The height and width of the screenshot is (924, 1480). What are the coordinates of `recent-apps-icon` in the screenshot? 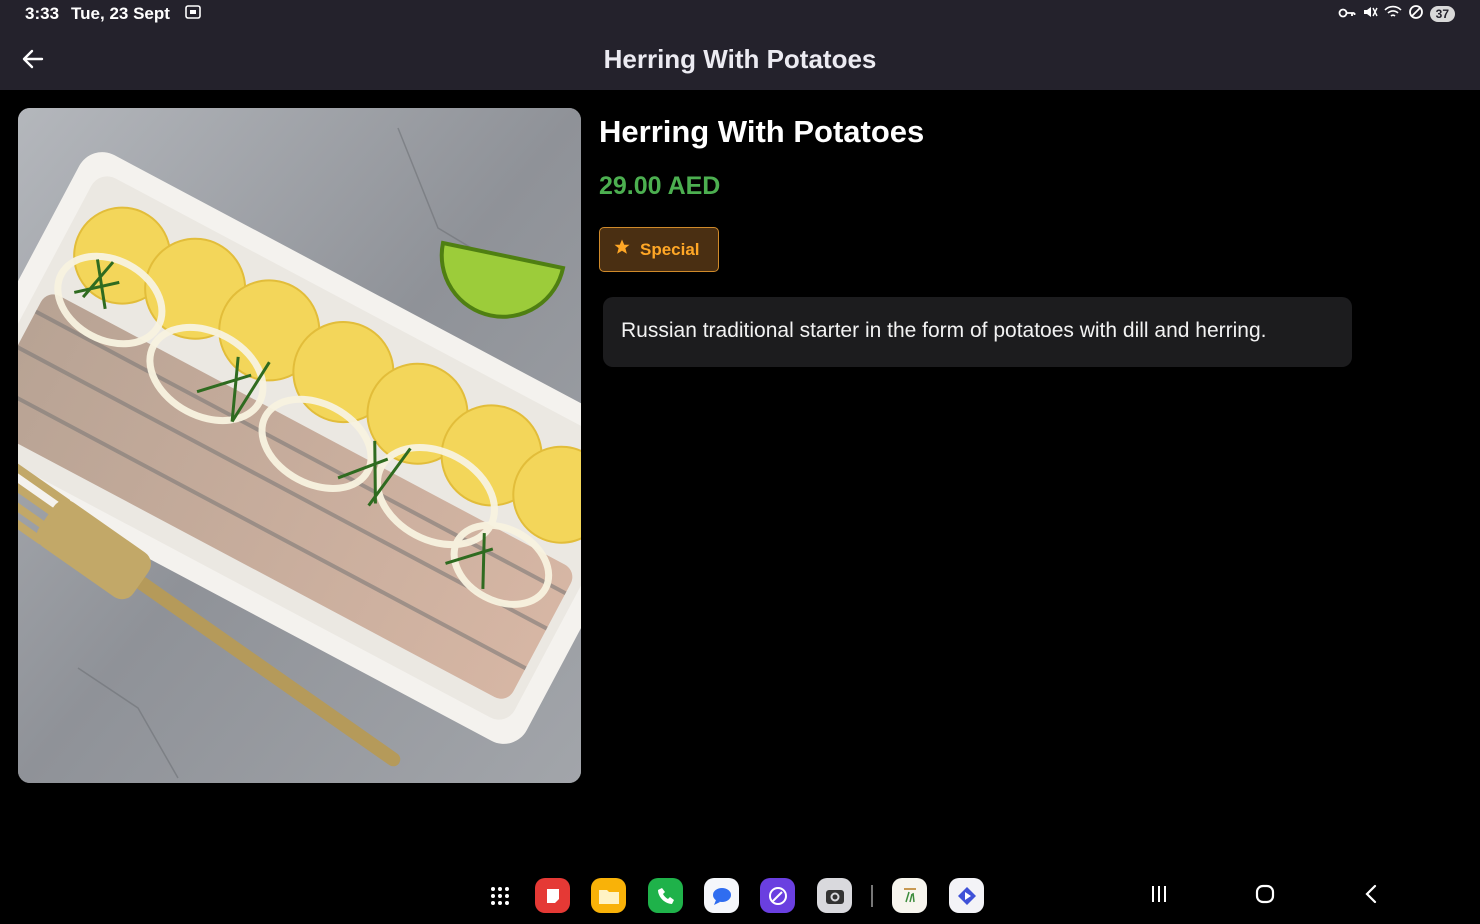 It's located at (1159, 896).